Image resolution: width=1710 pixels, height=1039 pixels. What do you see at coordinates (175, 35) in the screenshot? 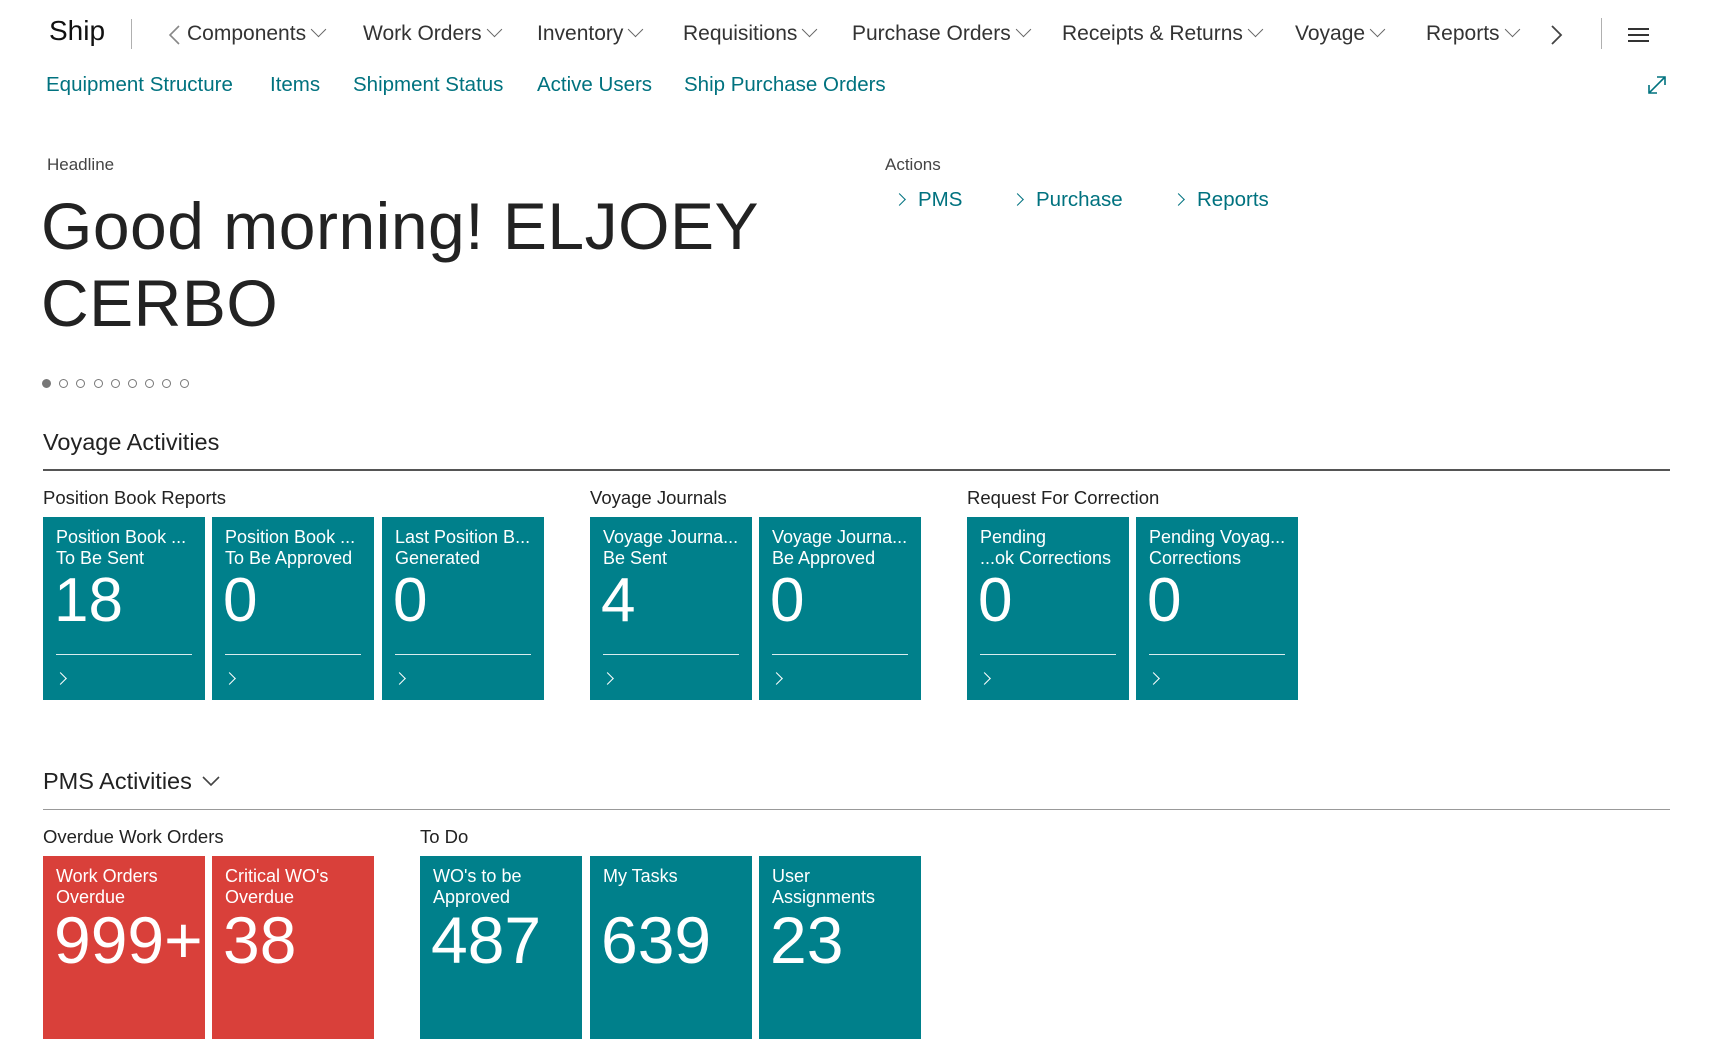
I see `chevron-left-icon` at bounding box center [175, 35].